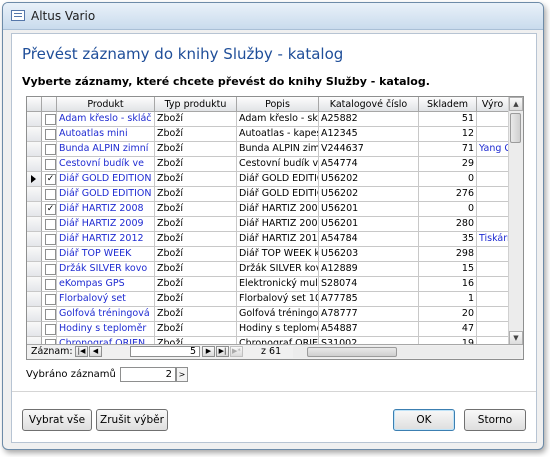 The height and width of the screenshot is (457, 550). What do you see at coordinates (369, 239) in the screenshot?
I see `cell-katalog: A54784` at bounding box center [369, 239].